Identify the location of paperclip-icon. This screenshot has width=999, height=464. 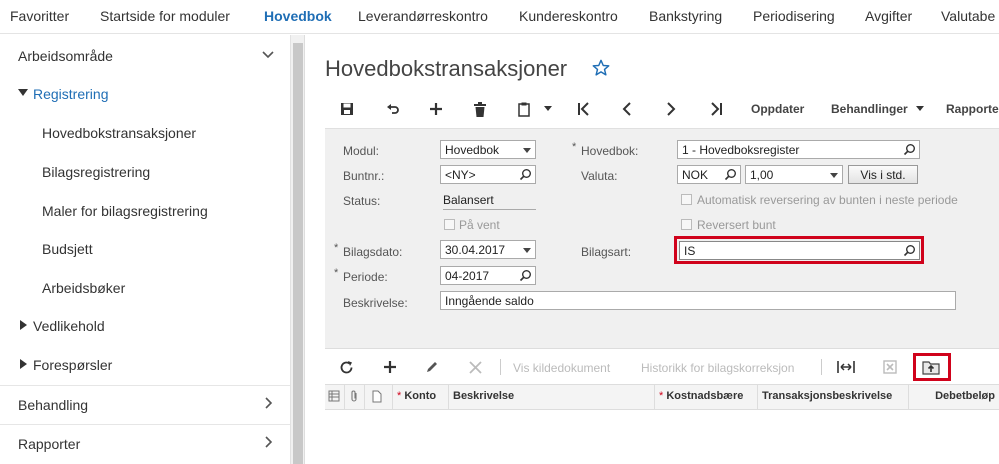
(354, 396).